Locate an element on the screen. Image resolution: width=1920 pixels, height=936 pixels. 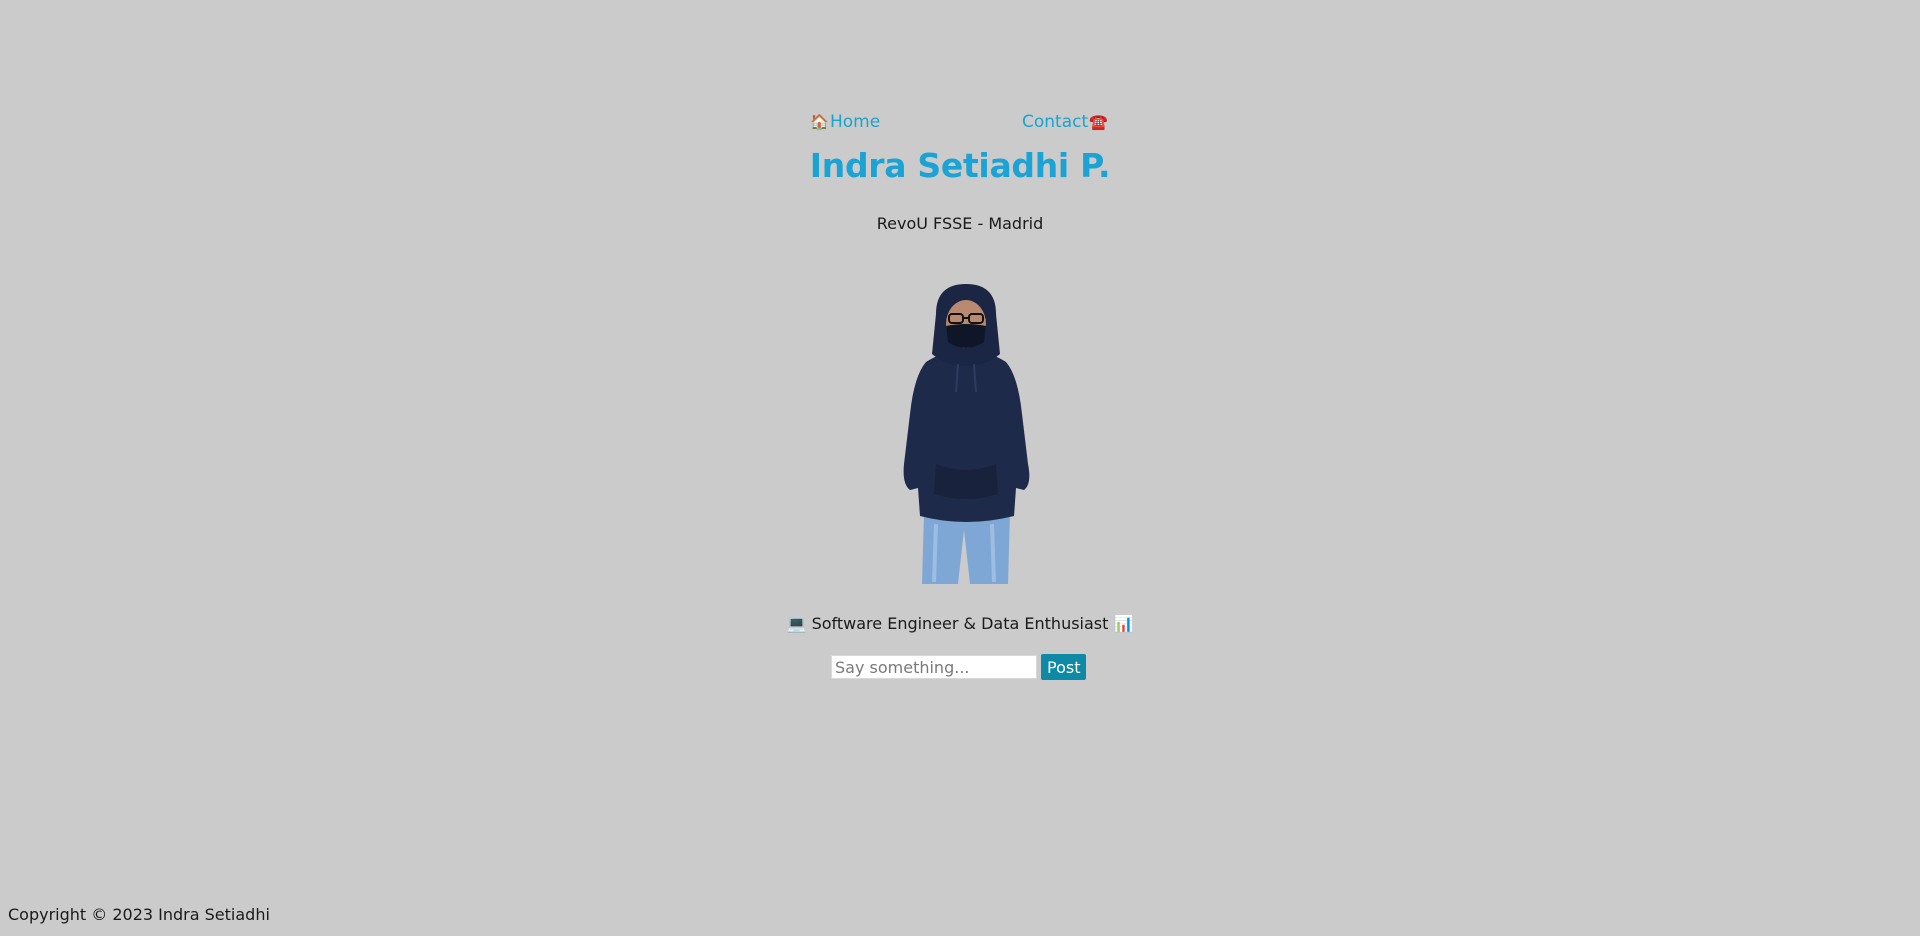
page-title: Indra Setiadhi P. is located at coordinates (960, 165).